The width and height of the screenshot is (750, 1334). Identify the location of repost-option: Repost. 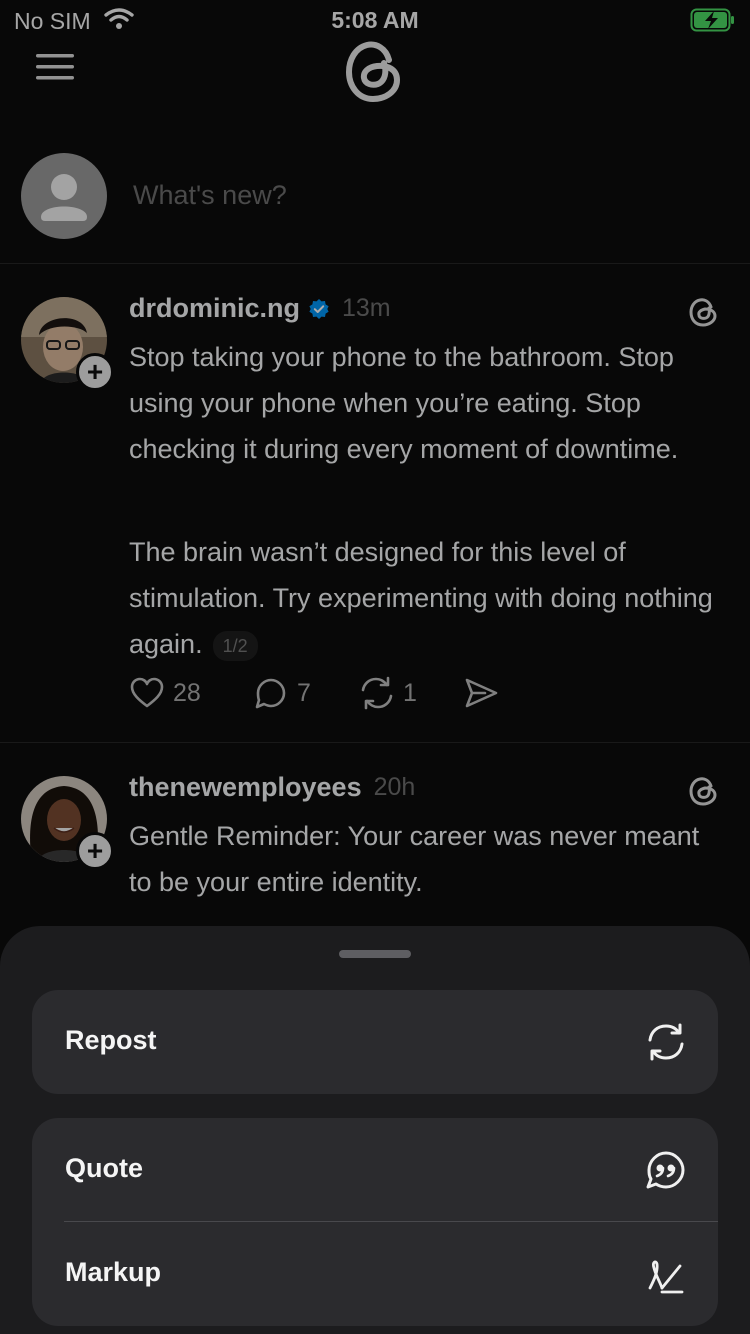
(375, 1042).